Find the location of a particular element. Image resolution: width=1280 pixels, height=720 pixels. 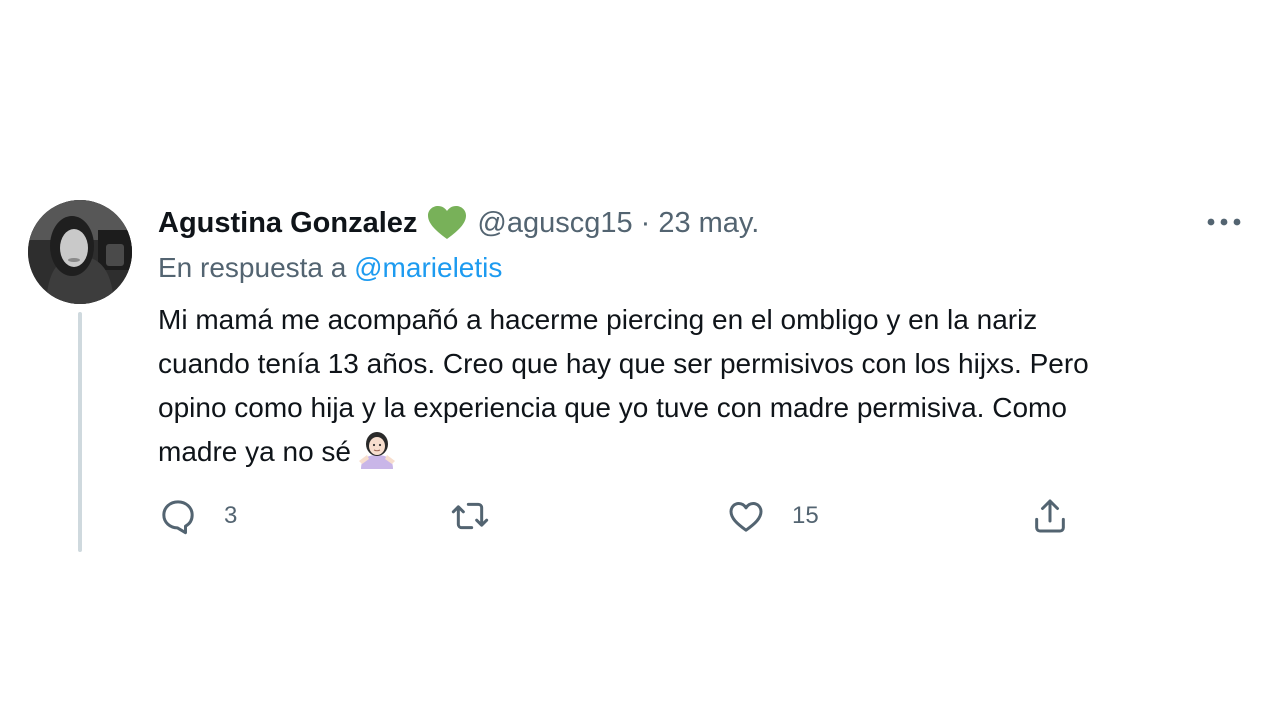

tweet-text-line: madre ya no sé is located at coordinates (703, 452).